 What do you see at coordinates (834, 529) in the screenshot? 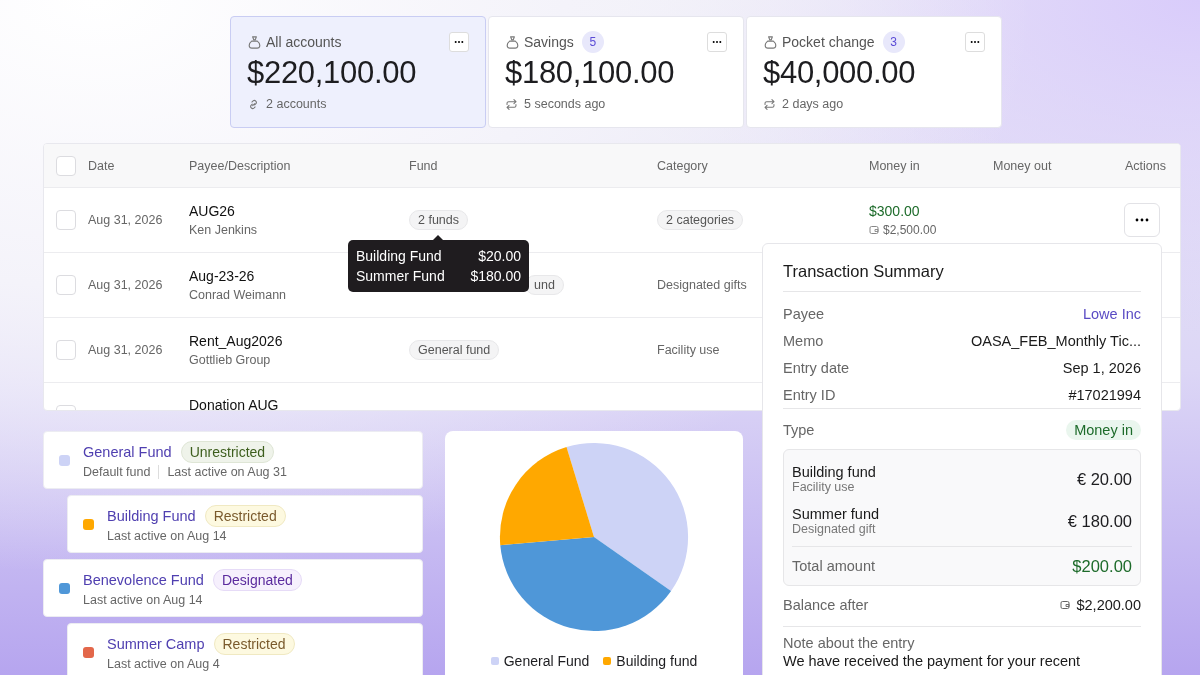
I see `split-category: Designated gift` at bounding box center [834, 529].